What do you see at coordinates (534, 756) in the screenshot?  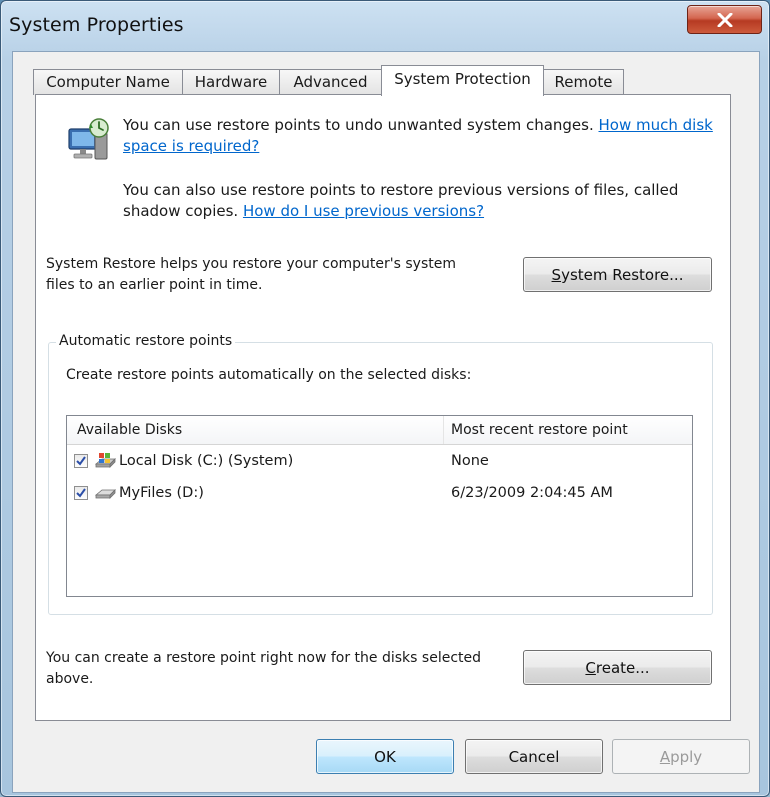 I see `cancel-button: Cancel` at bounding box center [534, 756].